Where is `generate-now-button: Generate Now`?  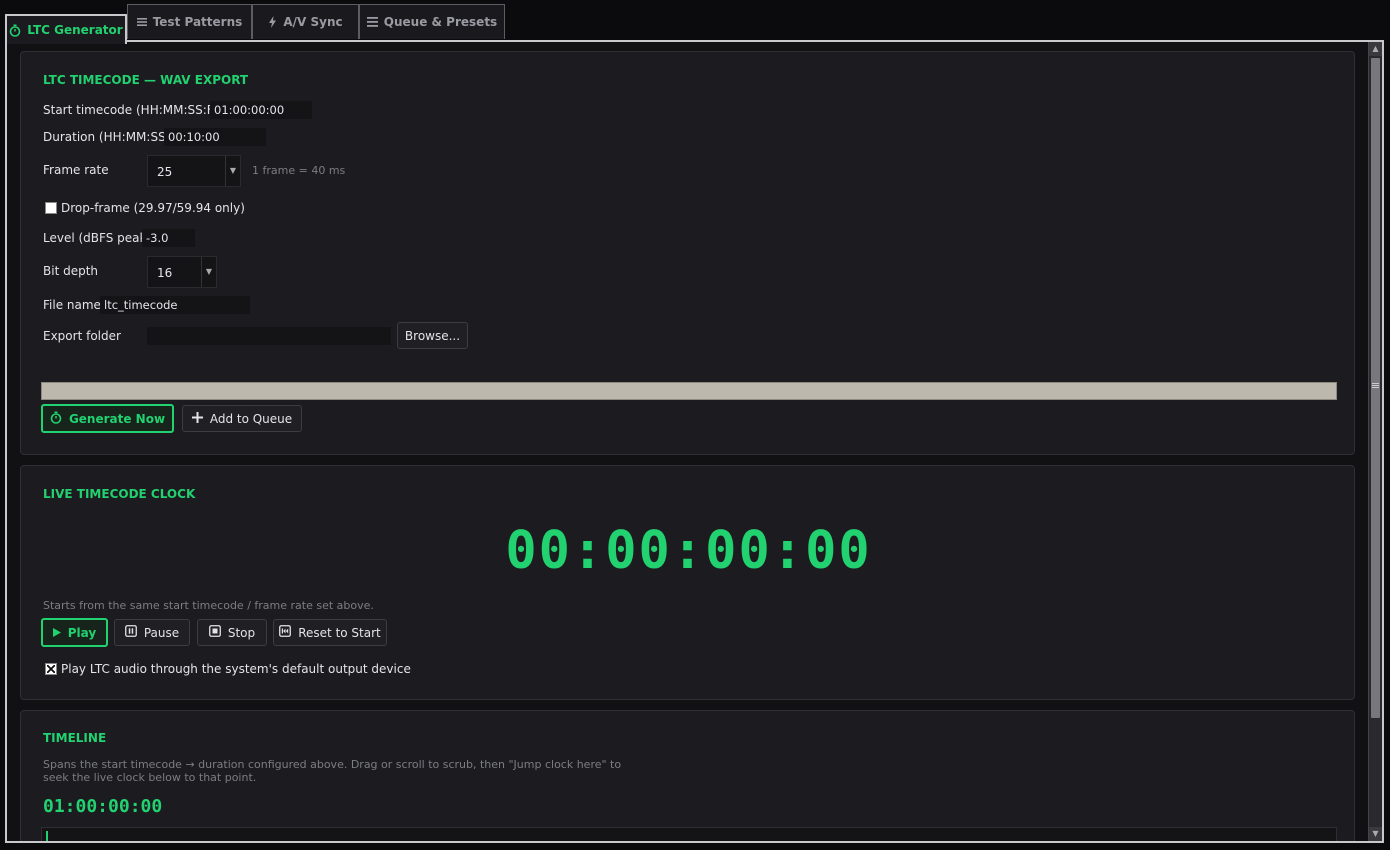
generate-now-button: Generate Now is located at coordinates (107, 418).